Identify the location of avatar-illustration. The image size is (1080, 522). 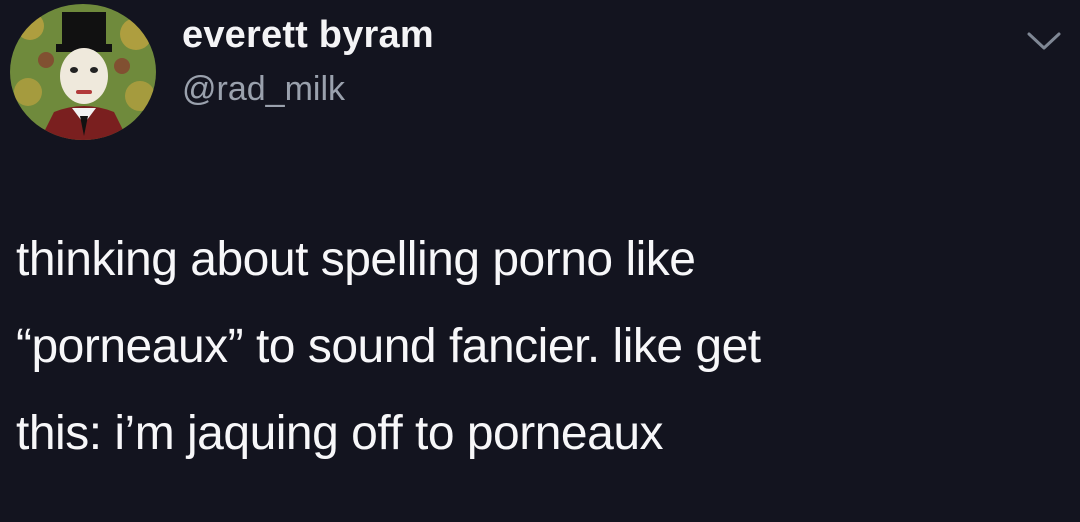
(83, 72).